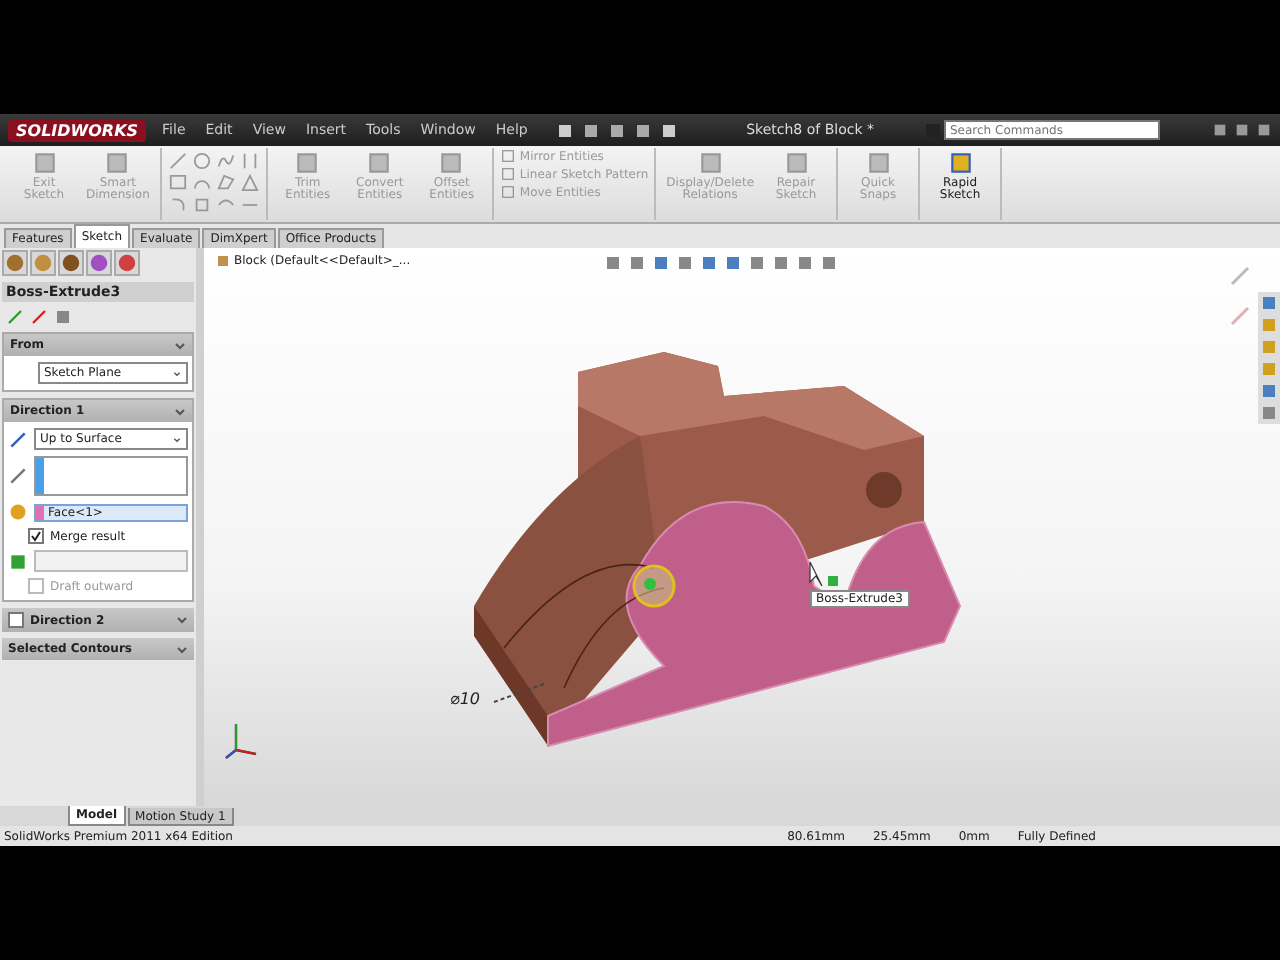  Describe the element at coordinates (816, 574) in the screenshot. I see `cursor-icon` at that location.